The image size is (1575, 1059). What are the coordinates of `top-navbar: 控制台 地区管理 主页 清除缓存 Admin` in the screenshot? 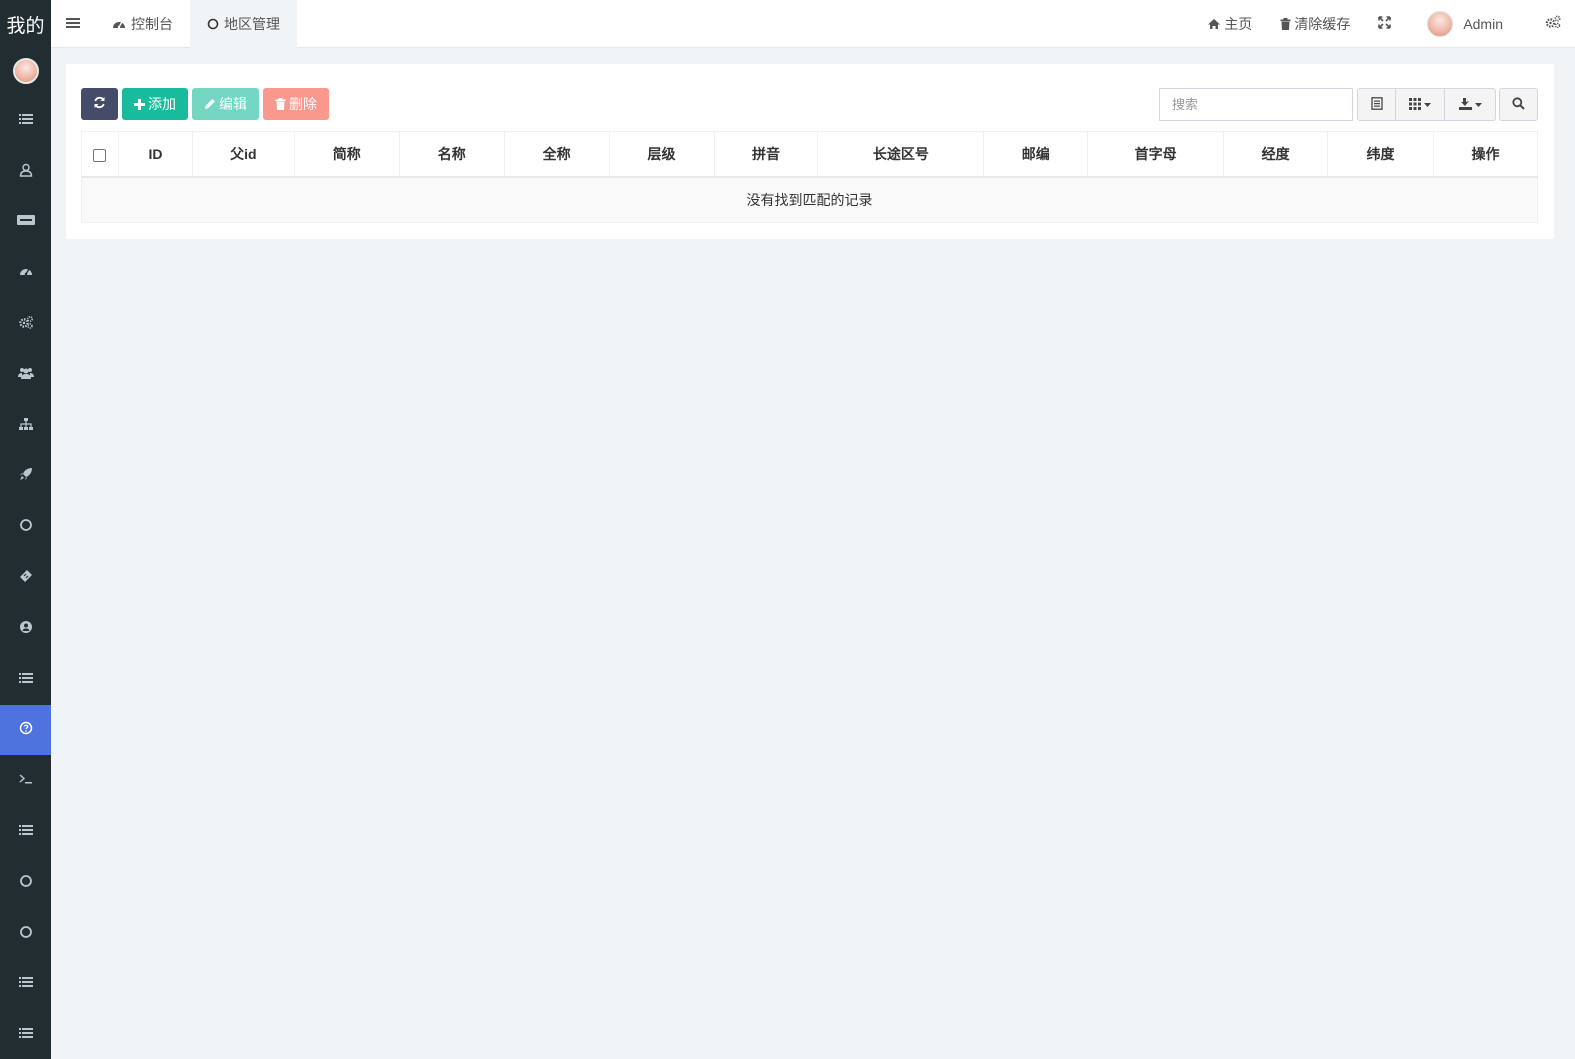 It's located at (813, 24).